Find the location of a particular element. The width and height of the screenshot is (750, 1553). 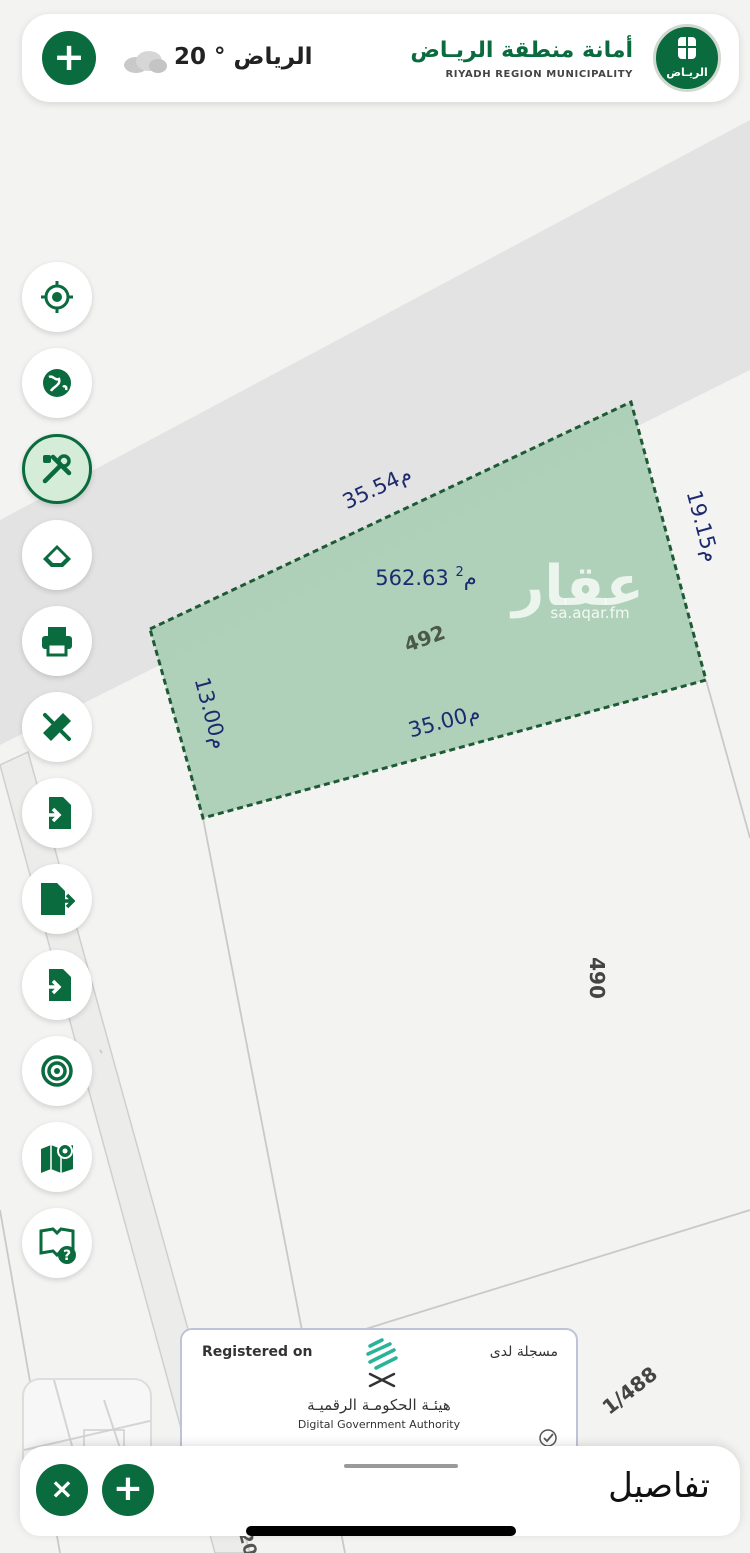

municipality-name-en: RIYADH REGION MUNICIPALITY is located at coordinates (539, 74).